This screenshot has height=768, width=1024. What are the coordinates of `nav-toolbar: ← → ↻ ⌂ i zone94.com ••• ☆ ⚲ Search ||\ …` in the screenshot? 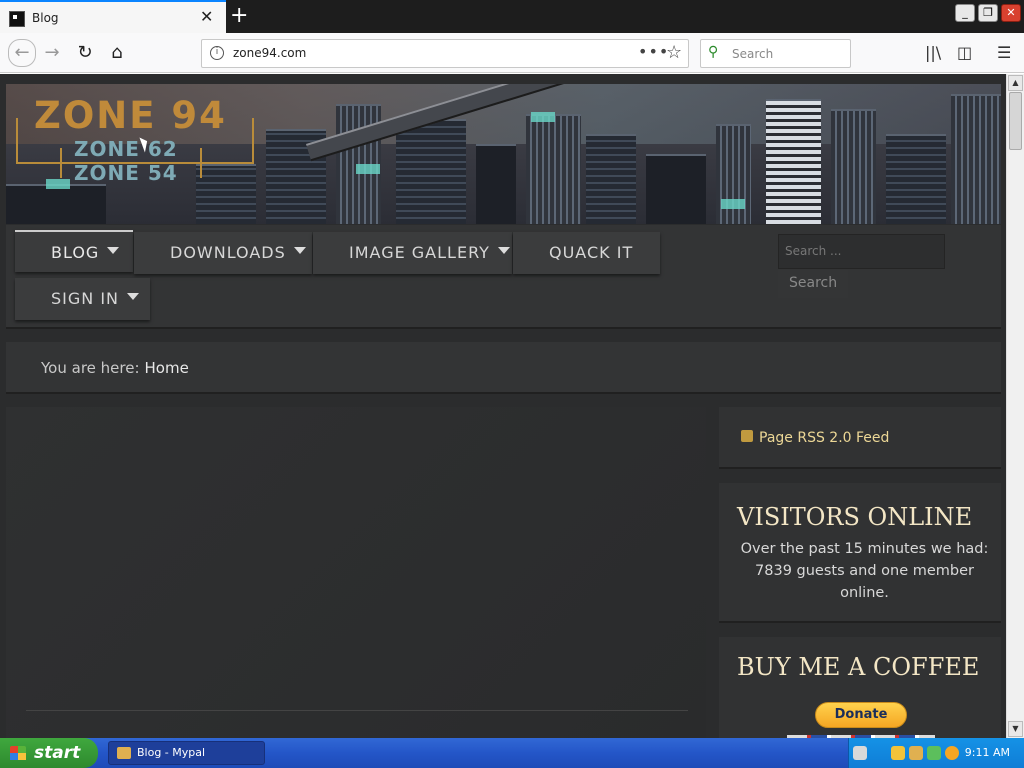 It's located at (512, 53).